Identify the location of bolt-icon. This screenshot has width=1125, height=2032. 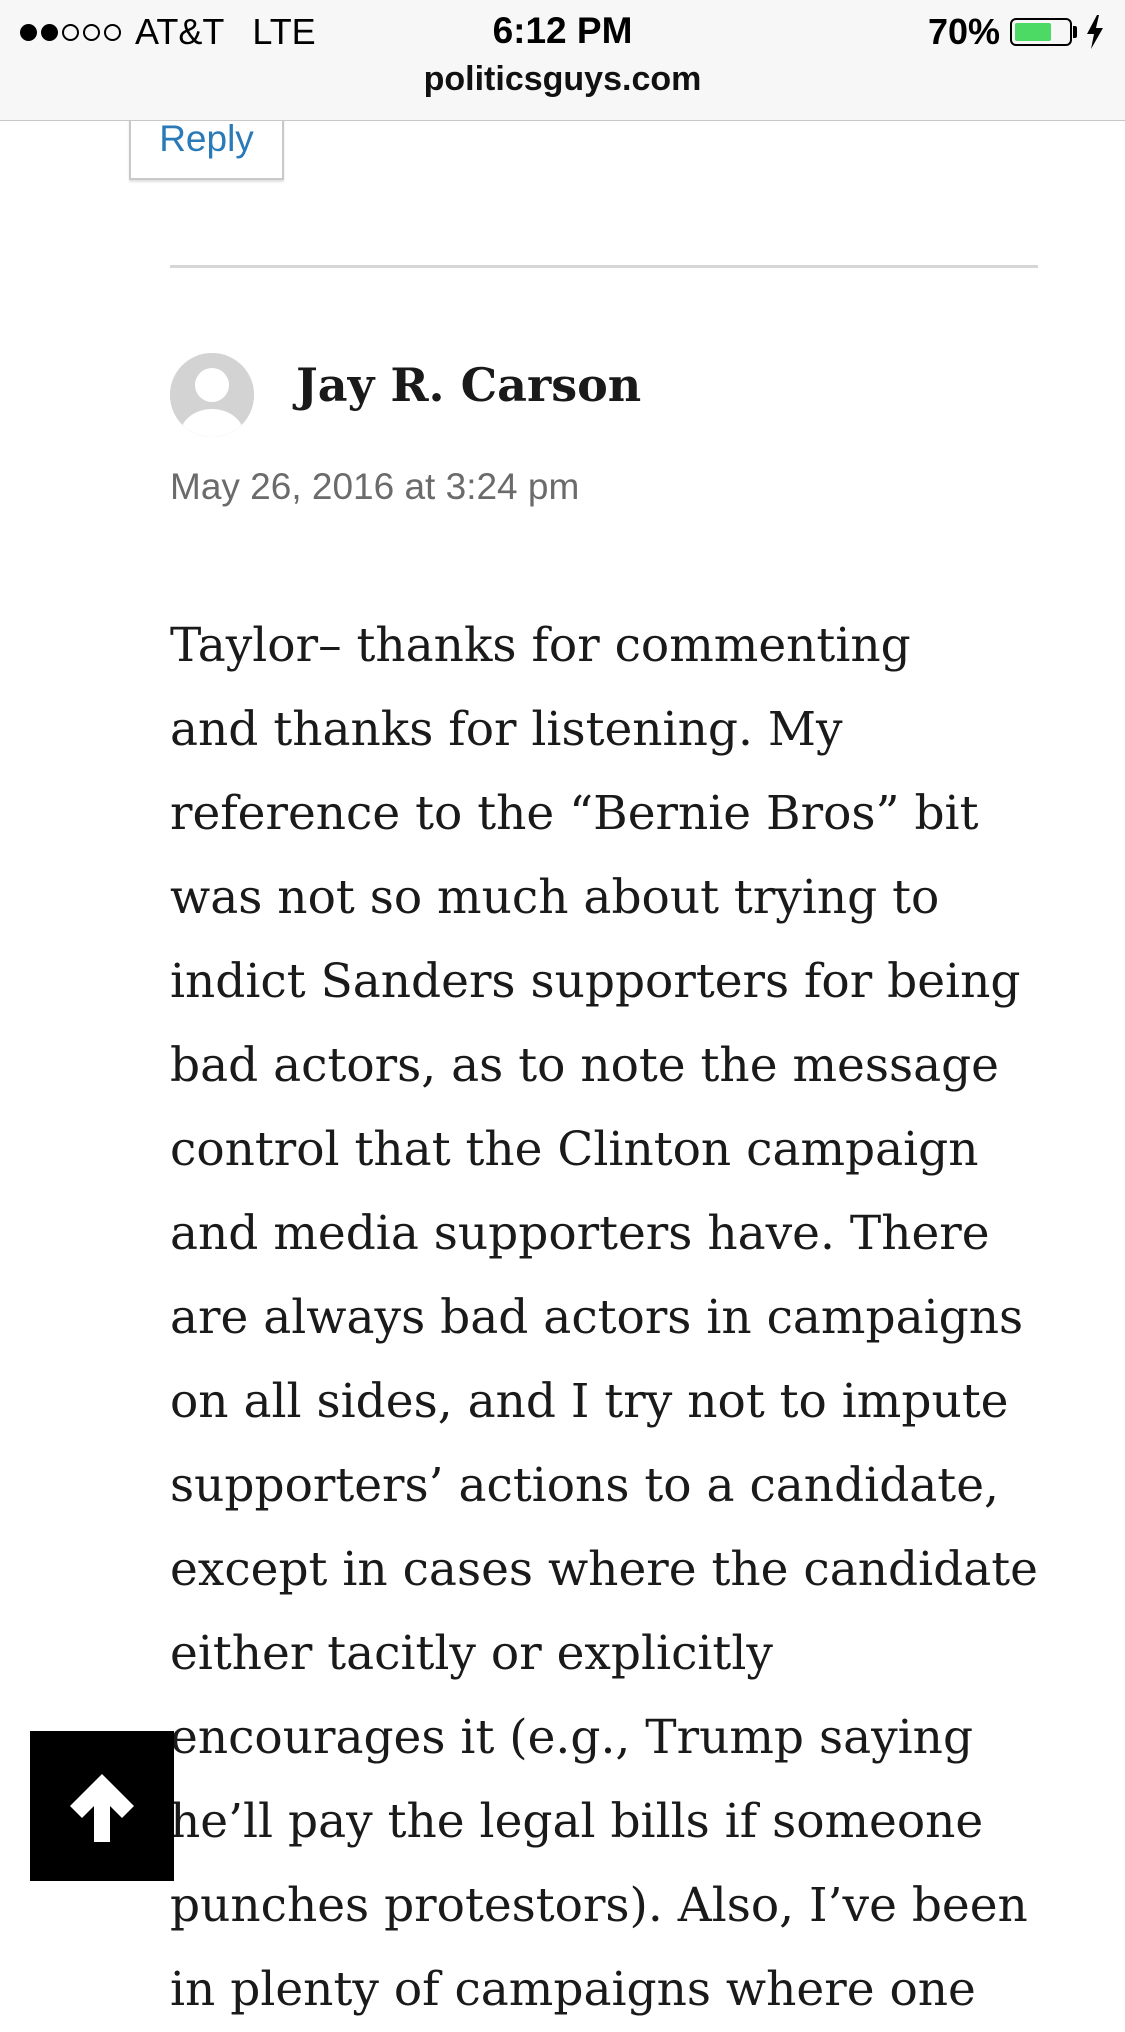
(1095, 32).